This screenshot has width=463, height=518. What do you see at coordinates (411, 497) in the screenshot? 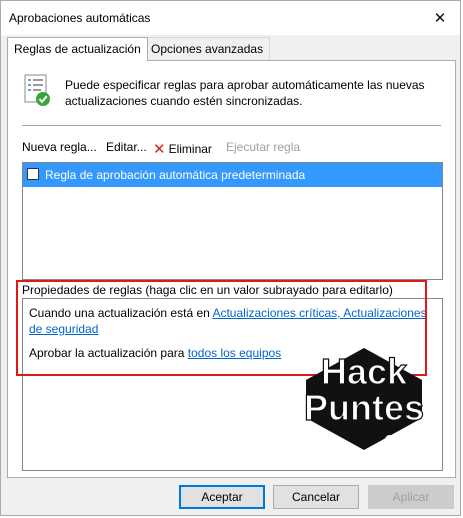
I see `apply-button: Aplicar` at bounding box center [411, 497].